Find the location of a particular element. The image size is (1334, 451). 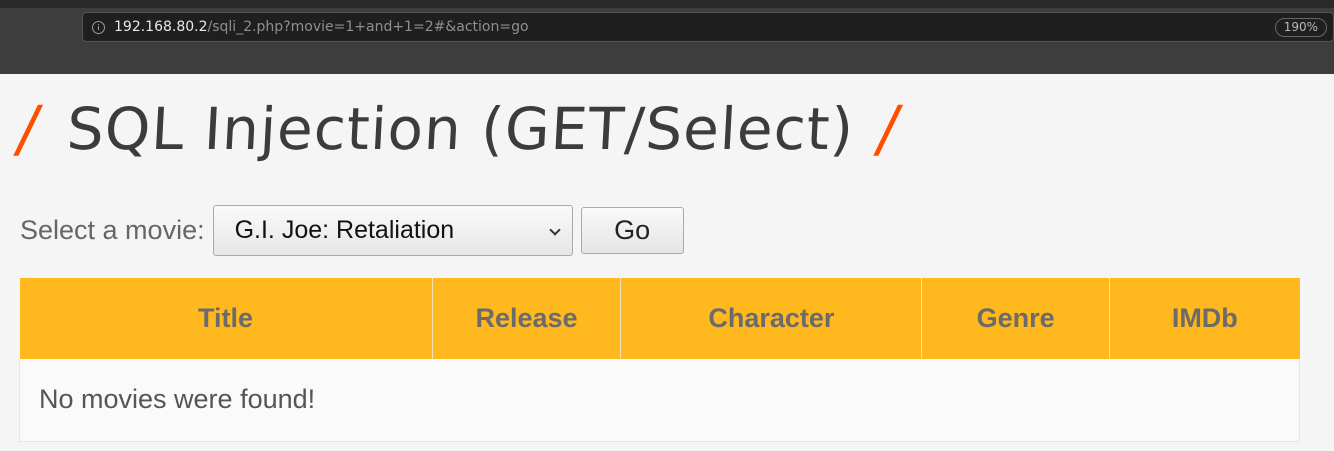

movie-form: Select a movie: G.I. Joe: Retaliation Go is located at coordinates (352, 230).